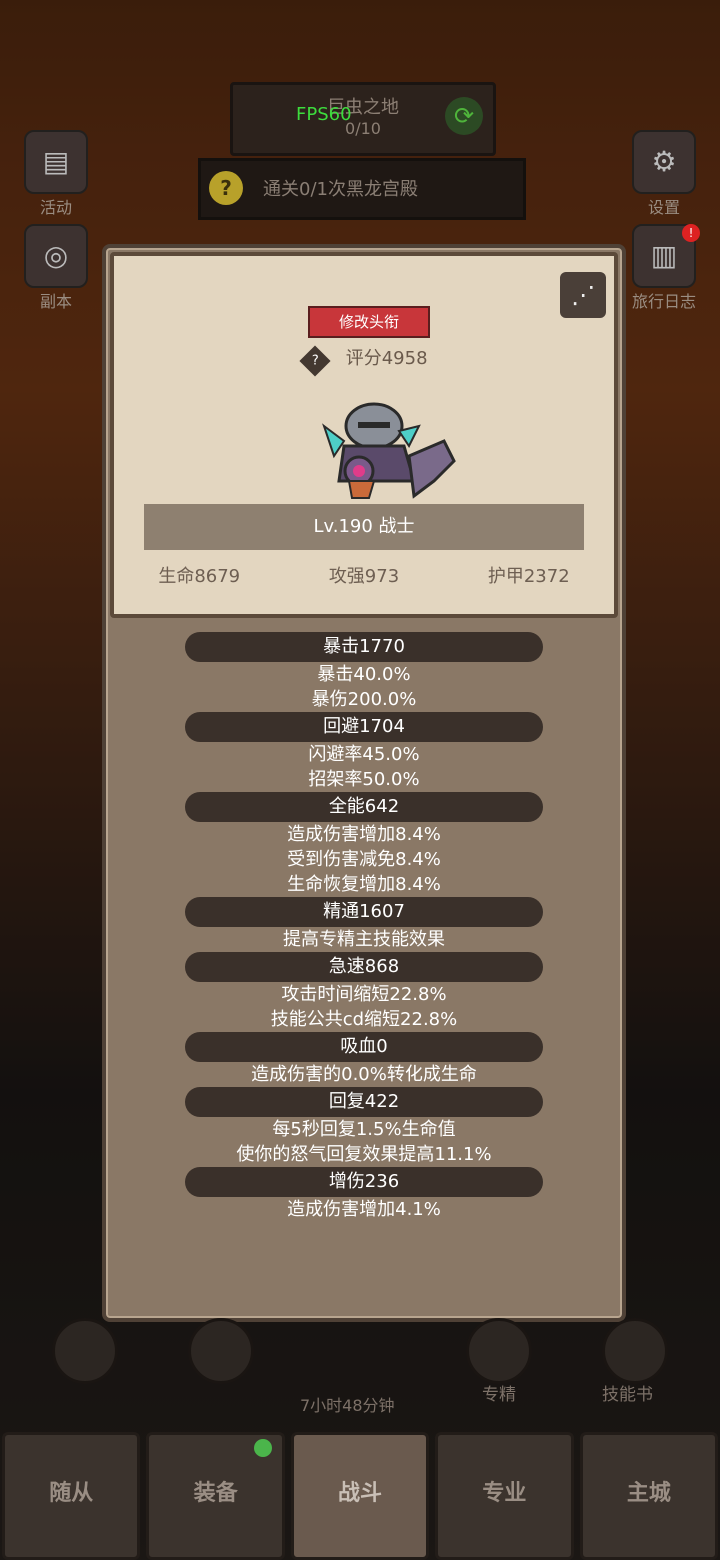  Describe the element at coordinates (364, 1047) in the screenshot. I see `attribute-header: 吸血0` at that location.